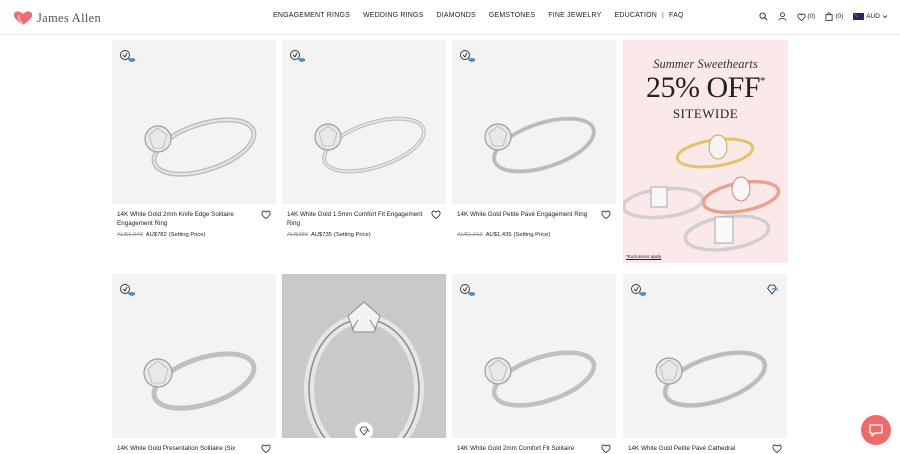 This screenshot has width=900, height=454. I want to click on promo-discount: 25% OFF*, so click(705, 88).